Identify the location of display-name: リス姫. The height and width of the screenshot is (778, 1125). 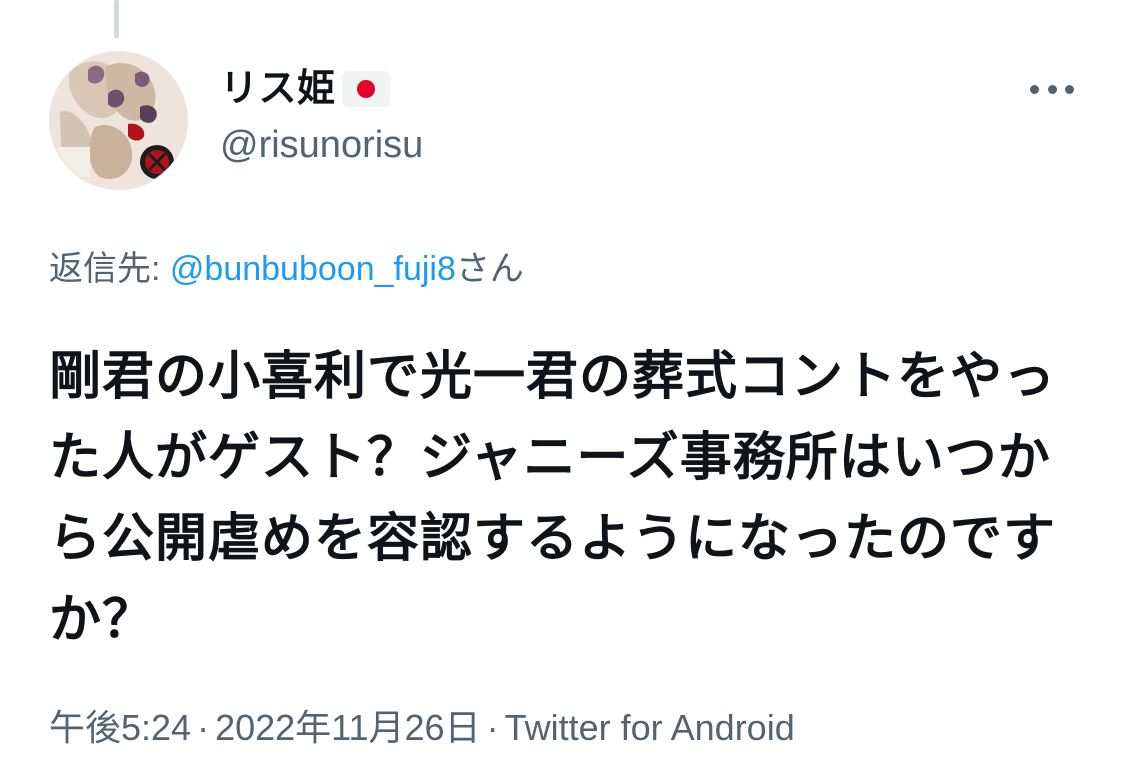
(278, 89).